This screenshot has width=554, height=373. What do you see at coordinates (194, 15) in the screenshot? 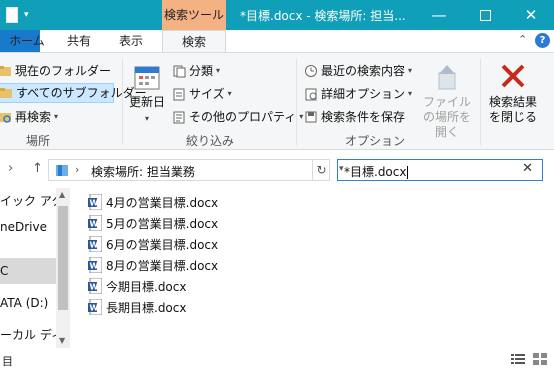
I see `search-tools-contextual-tab: 検索ツール` at bounding box center [194, 15].